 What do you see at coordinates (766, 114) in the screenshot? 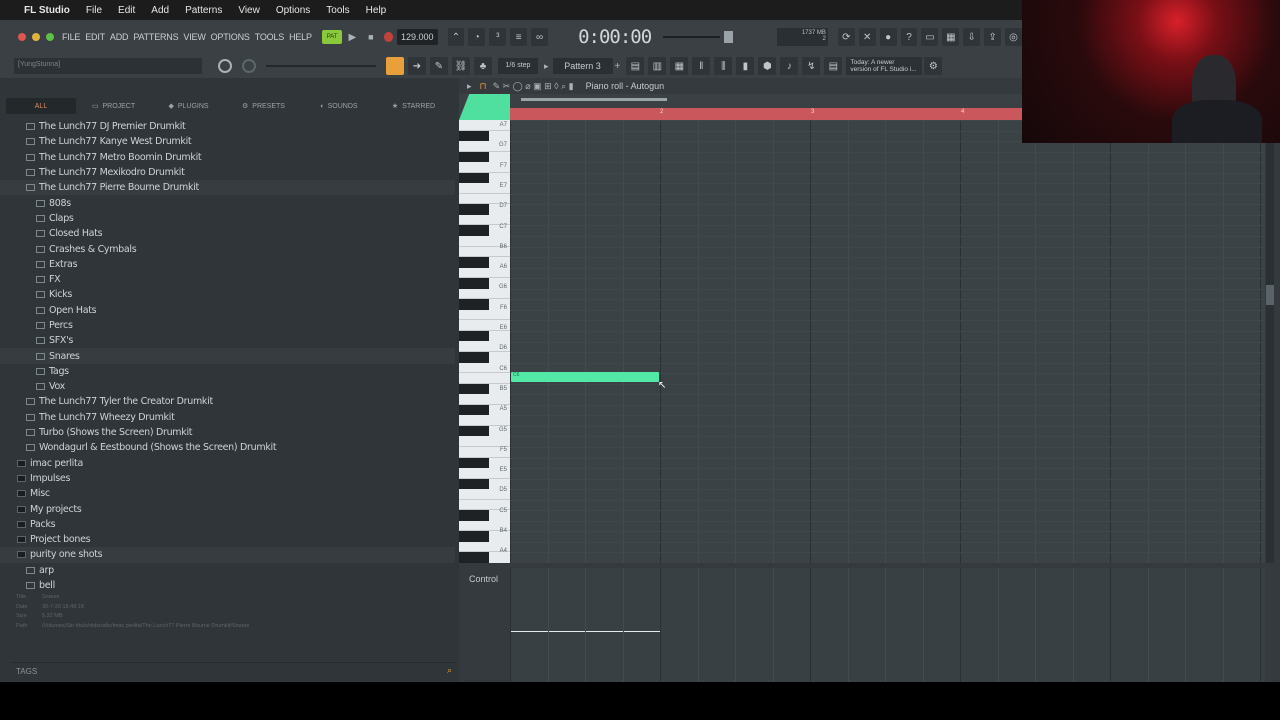
I see `bar-ruler: 2 3 4` at bounding box center [766, 114].